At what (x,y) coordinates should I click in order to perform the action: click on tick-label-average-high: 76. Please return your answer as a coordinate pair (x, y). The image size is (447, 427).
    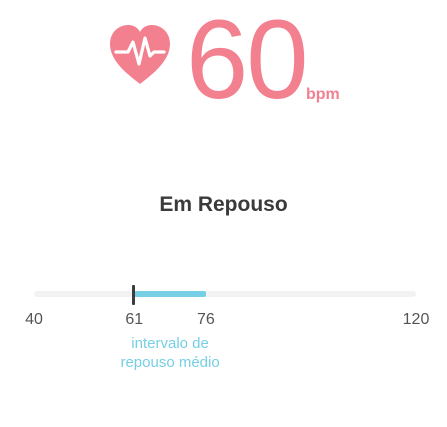
    Looking at the image, I should click on (205, 319).